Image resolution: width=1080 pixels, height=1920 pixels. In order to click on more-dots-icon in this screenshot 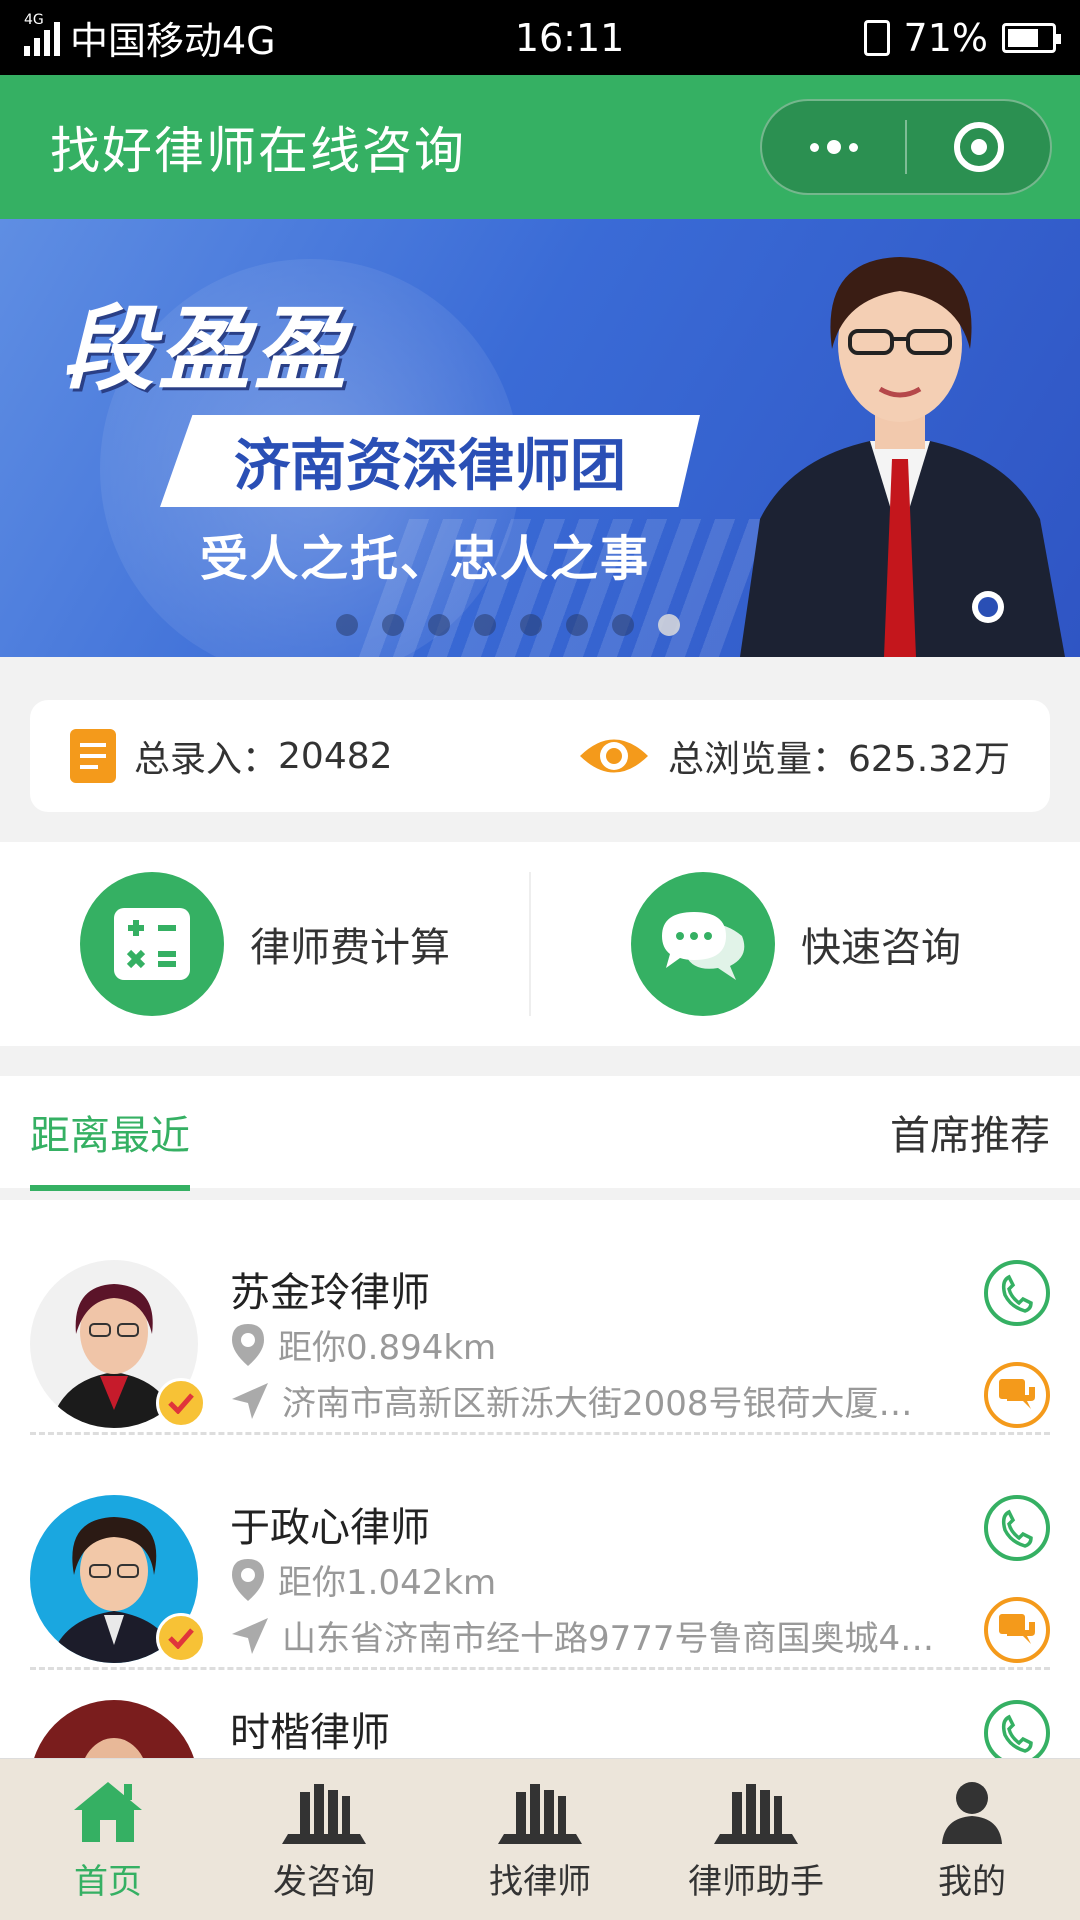, I will do `click(833, 147)`.